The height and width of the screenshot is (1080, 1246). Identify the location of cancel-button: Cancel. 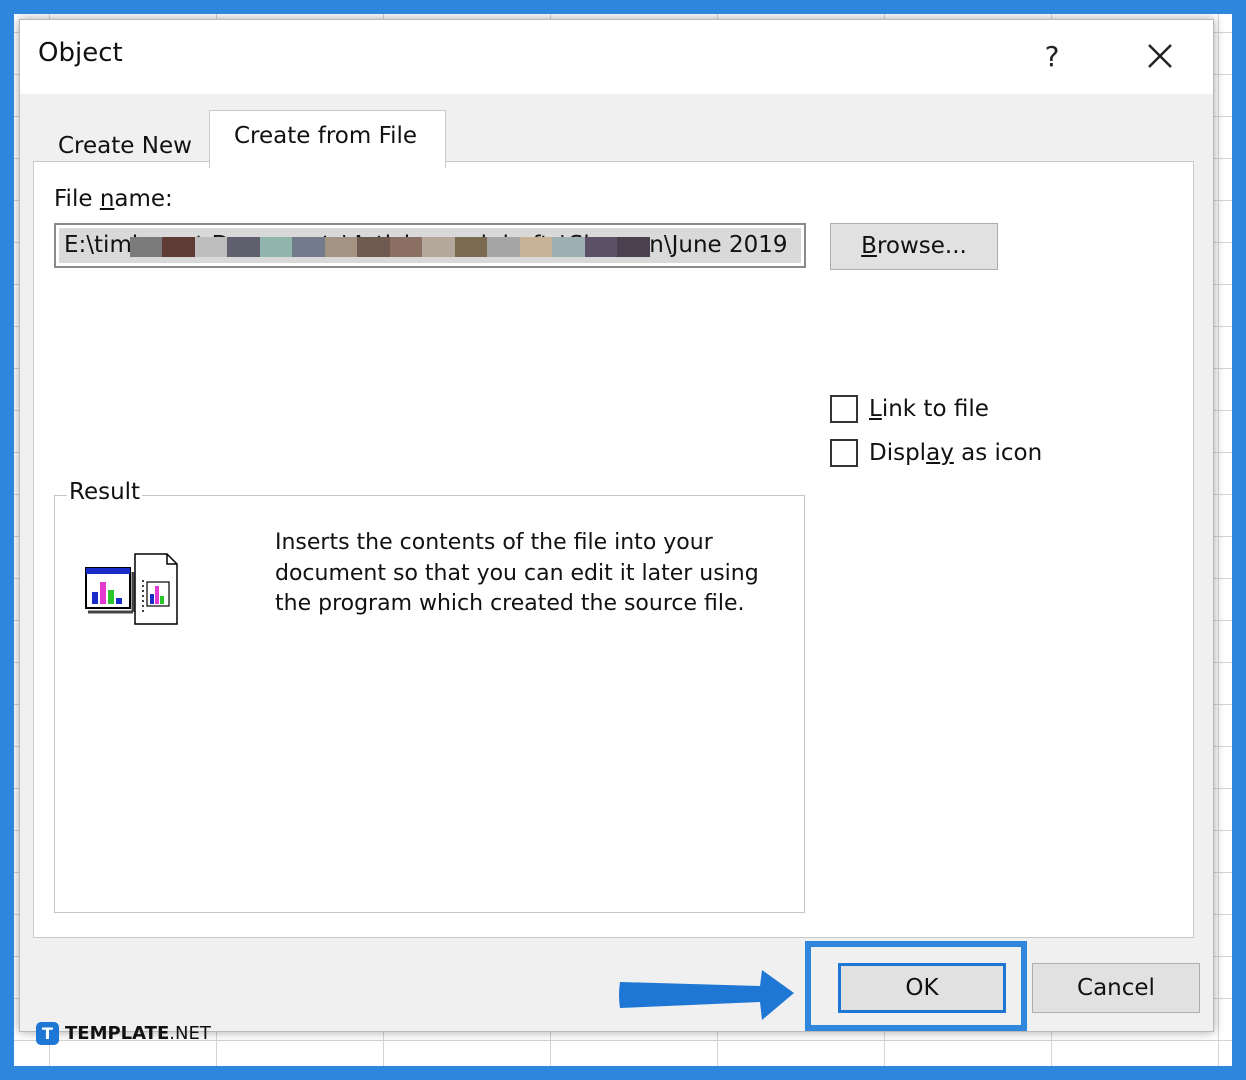
(1116, 988).